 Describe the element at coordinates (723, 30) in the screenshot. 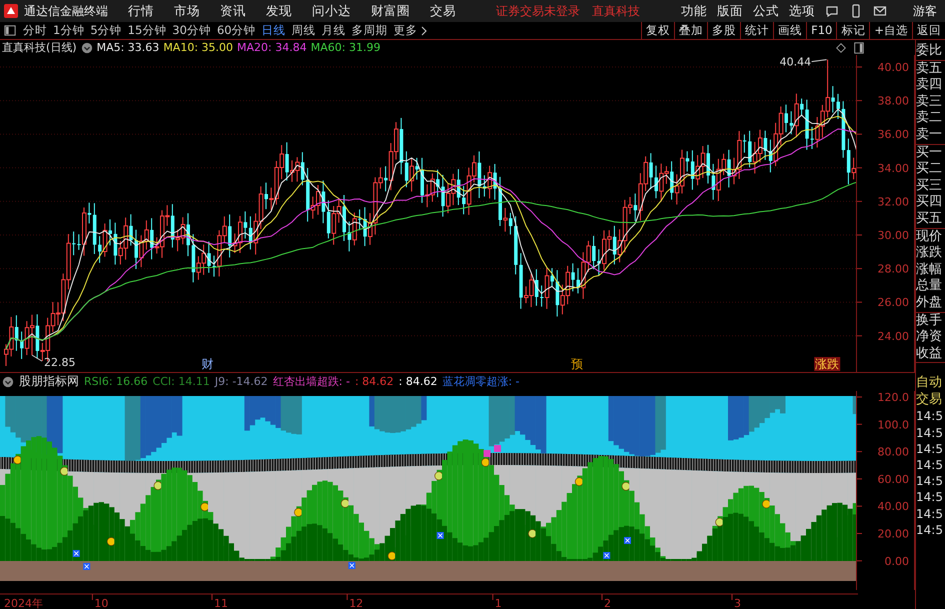

I see `toolbar-button: 多股` at that location.